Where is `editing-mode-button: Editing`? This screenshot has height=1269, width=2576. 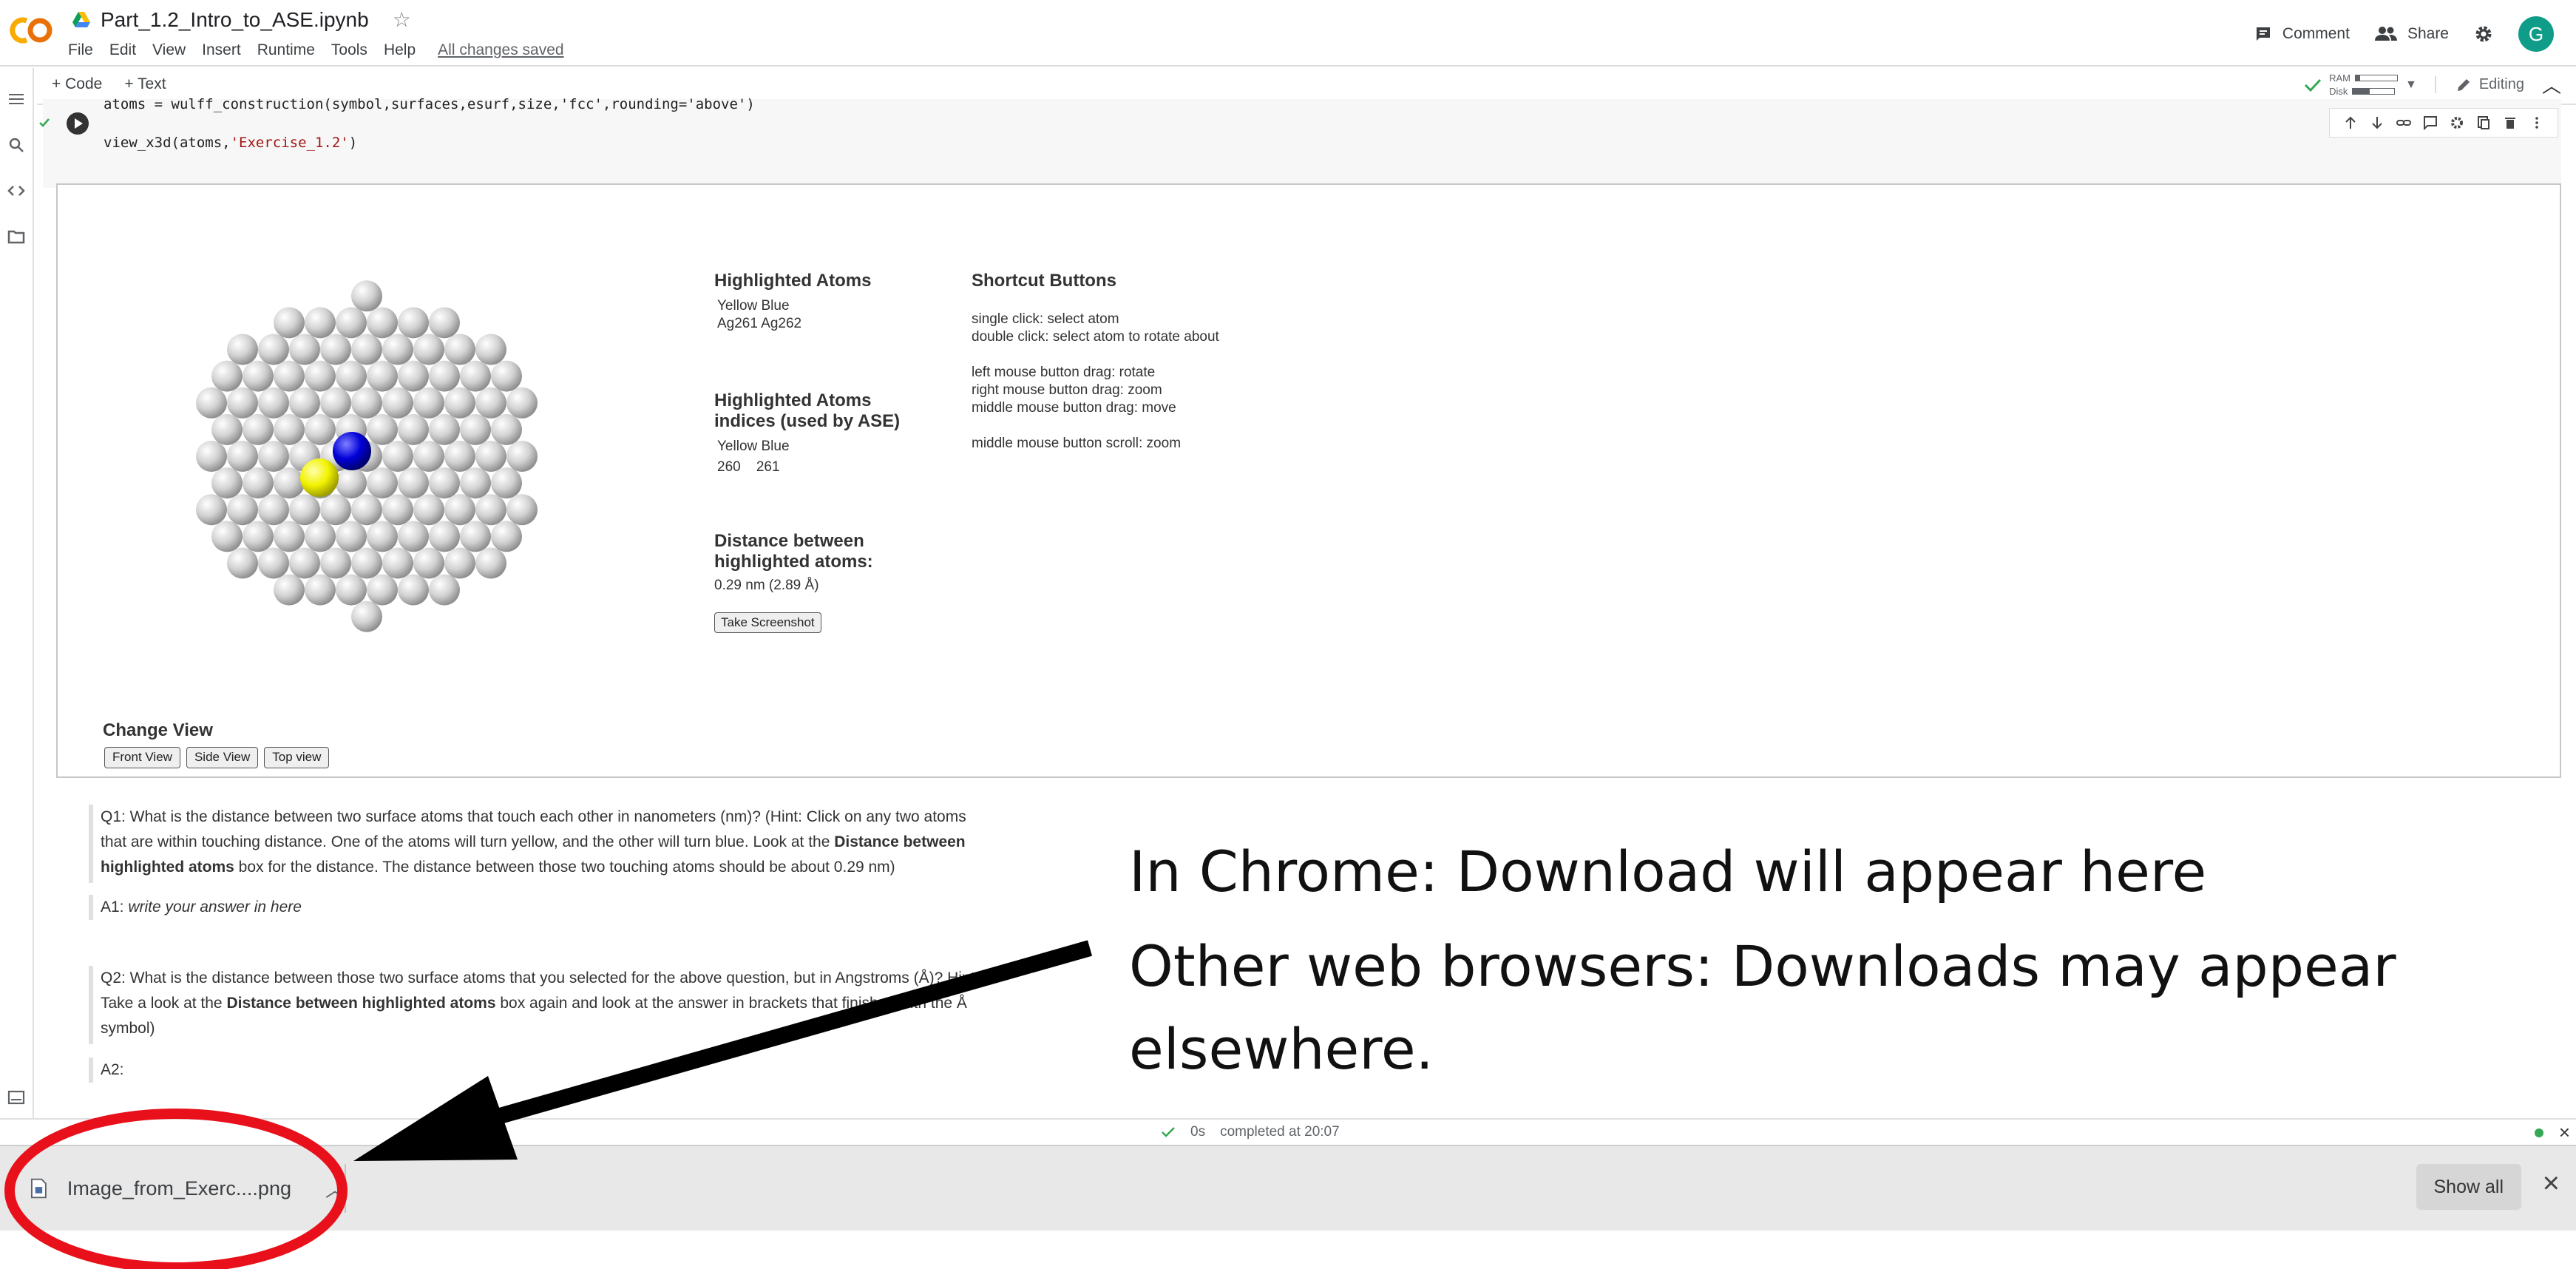
editing-mode-button: Editing is located at coordinates (2479, 84).